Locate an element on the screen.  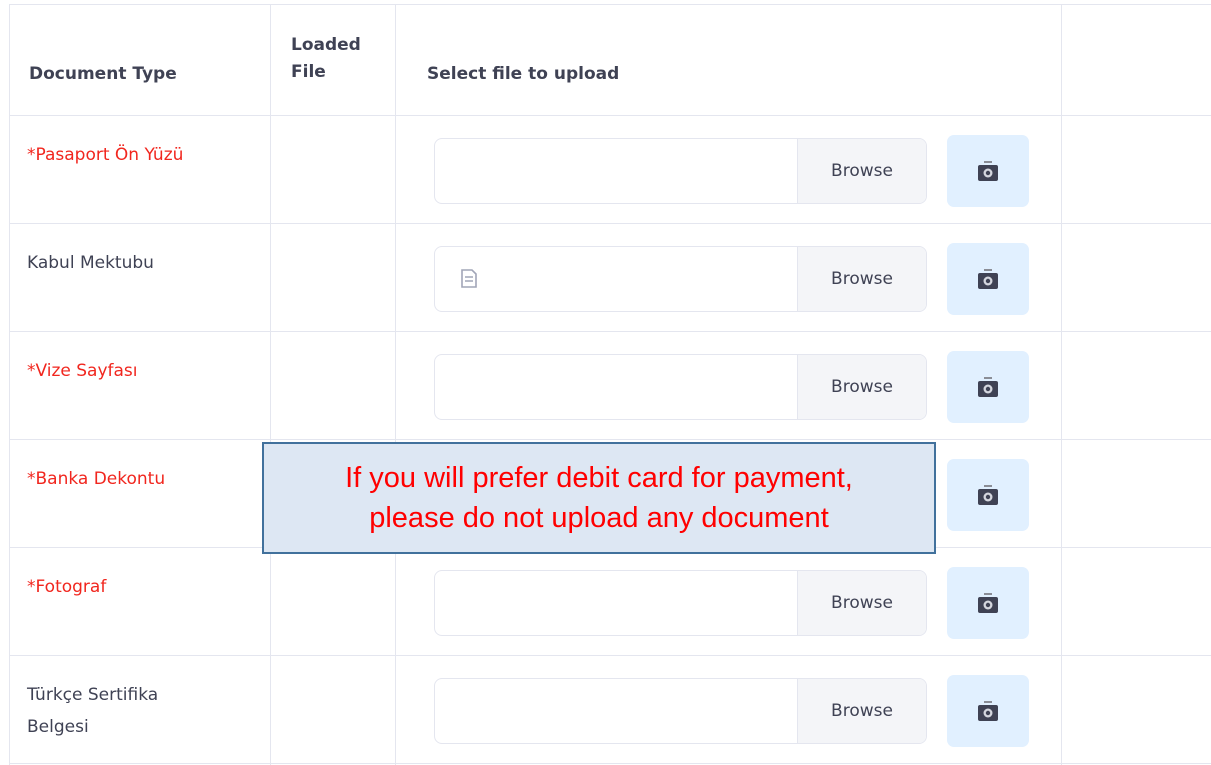
notice-line2: please do not upload any document is located at coordinates (599, 518).